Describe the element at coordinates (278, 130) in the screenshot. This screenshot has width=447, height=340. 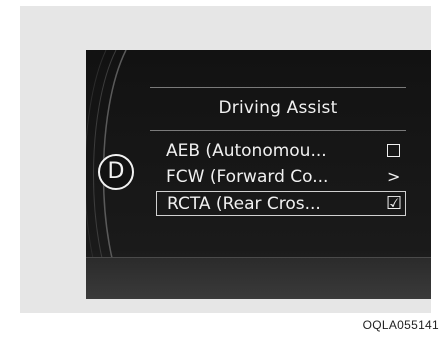
I see `divider-title` at that location.